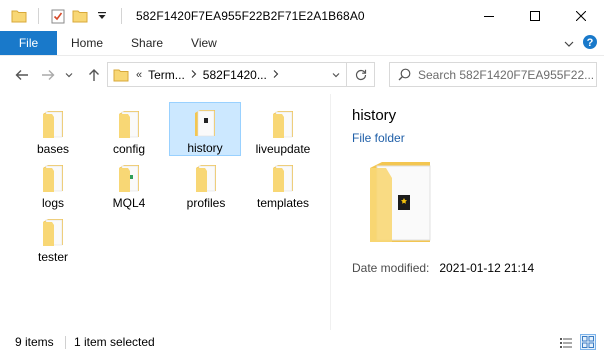 The height and width of the screenshot is (354, 604). Describe the element at coordinates (401, 204) in the screenshot. I see `large-folder-icon` at that location.